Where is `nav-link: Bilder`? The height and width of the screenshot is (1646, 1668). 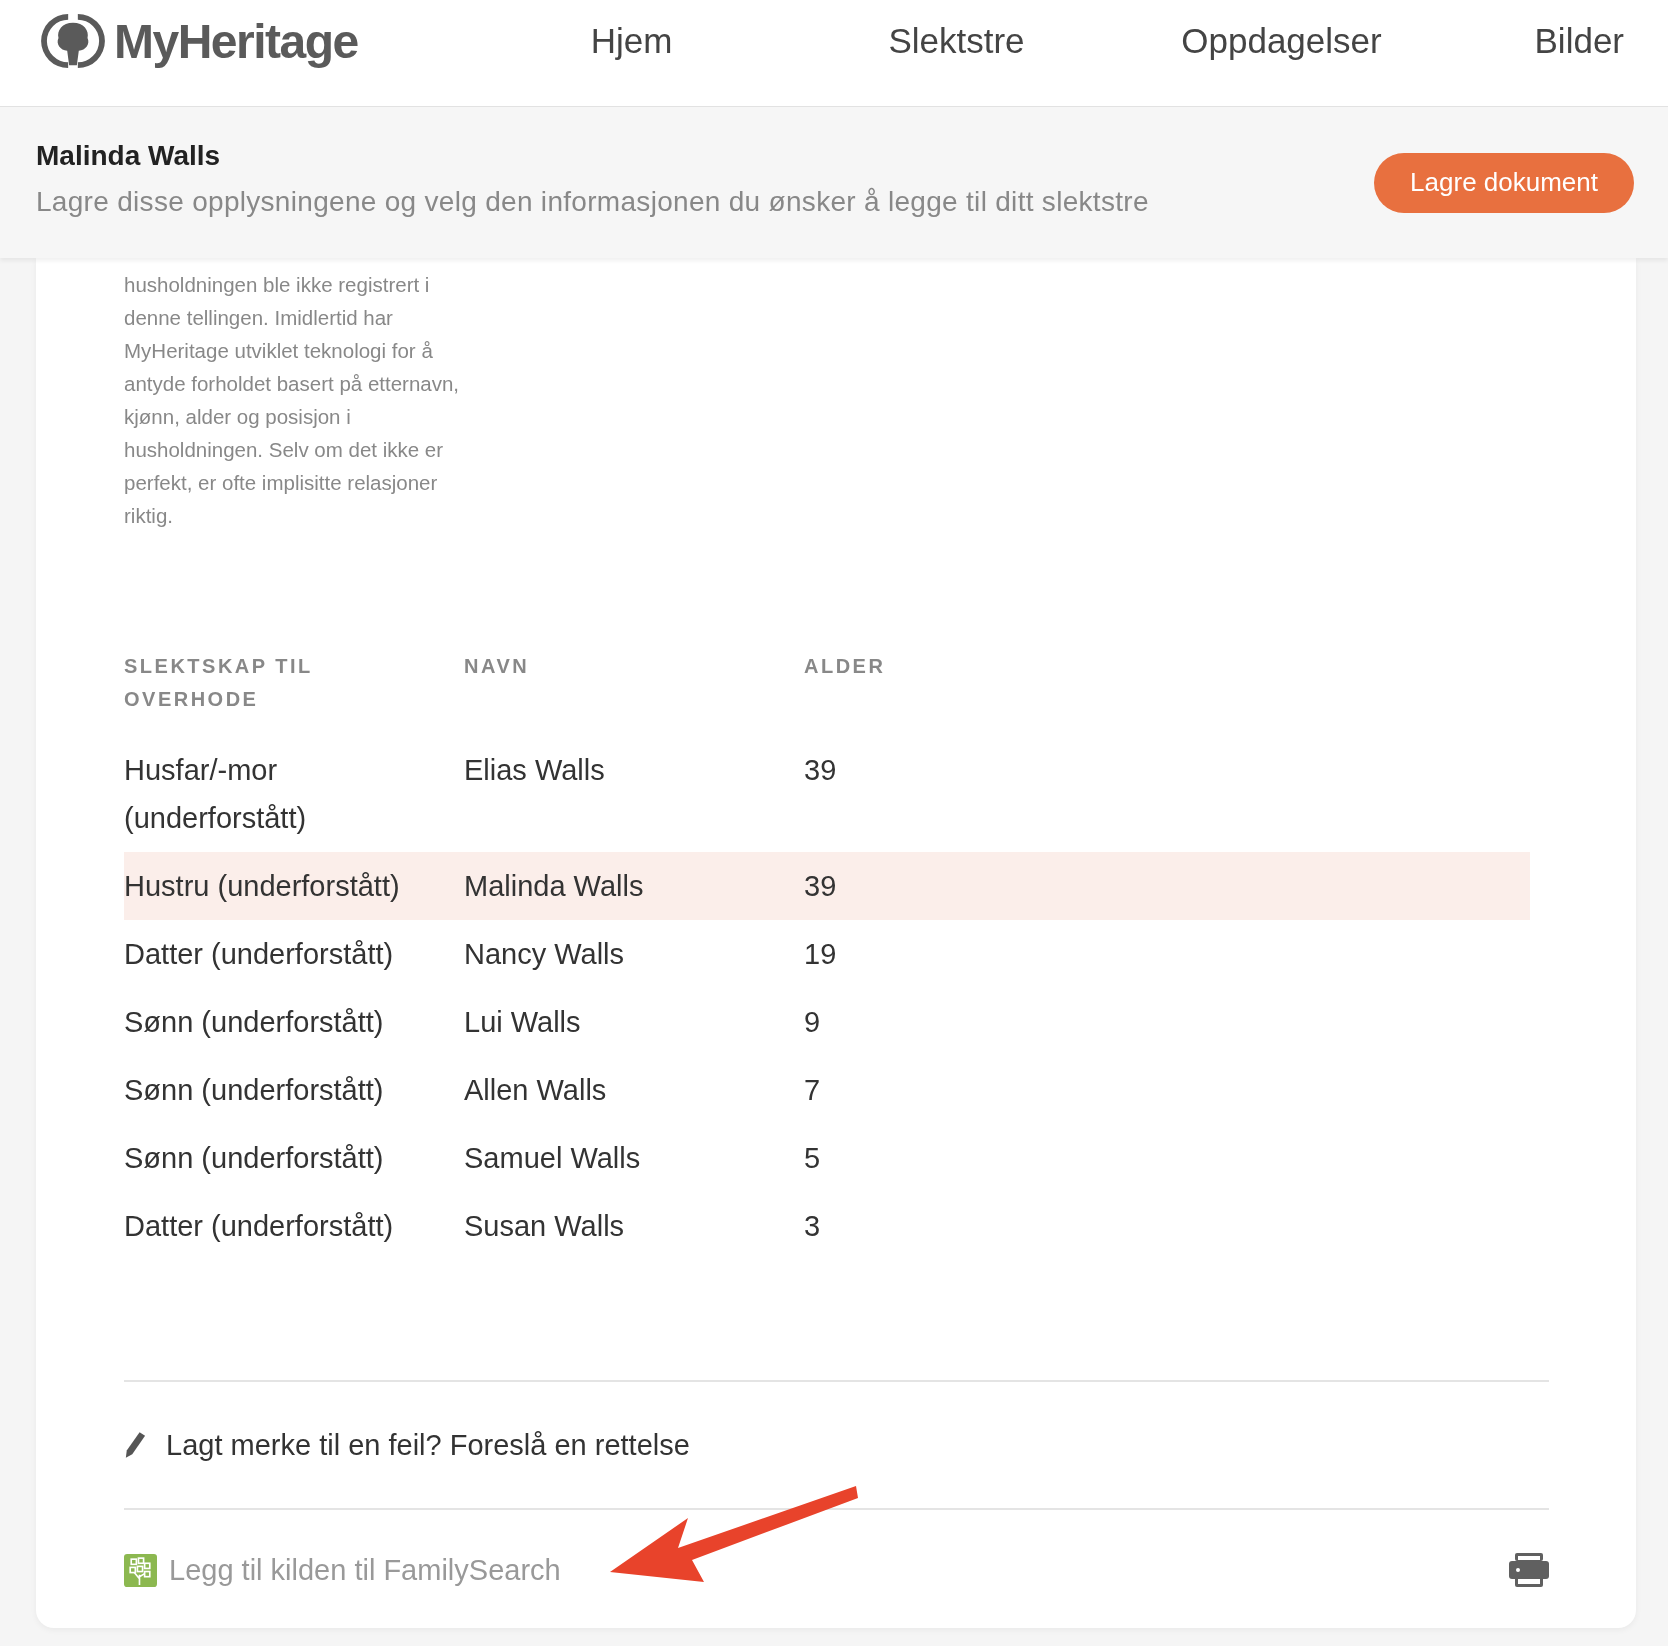
nav-link: Bilder is located at coordinates (1538, 41).